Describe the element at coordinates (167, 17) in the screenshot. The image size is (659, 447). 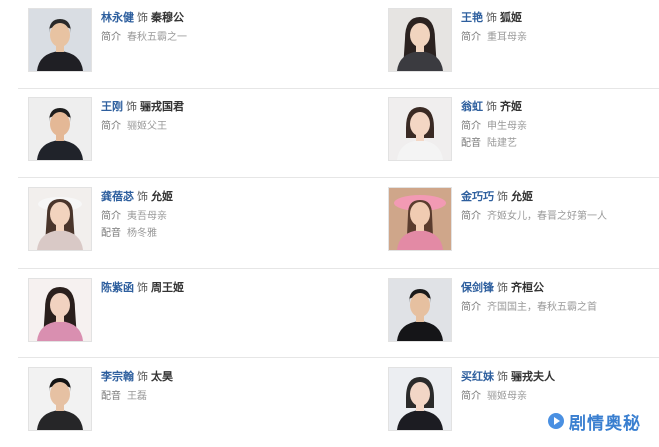
I see `role-name: 秦穆公` at that location.